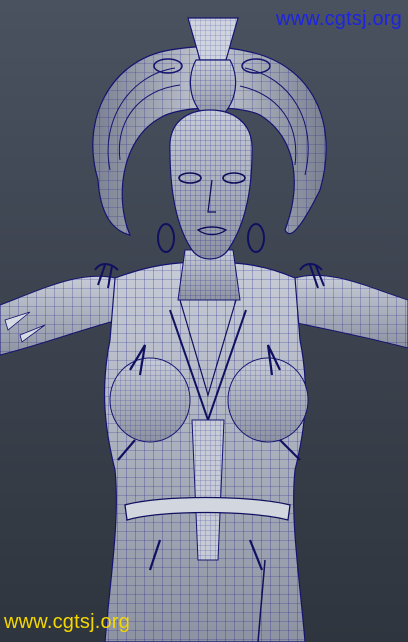 The image size is (408, 642). What do you see at coordinates (67, 622) in the screenshot?
I see `watermark-bottom: www.cgtsj.org` at bounding box center [67, 622].